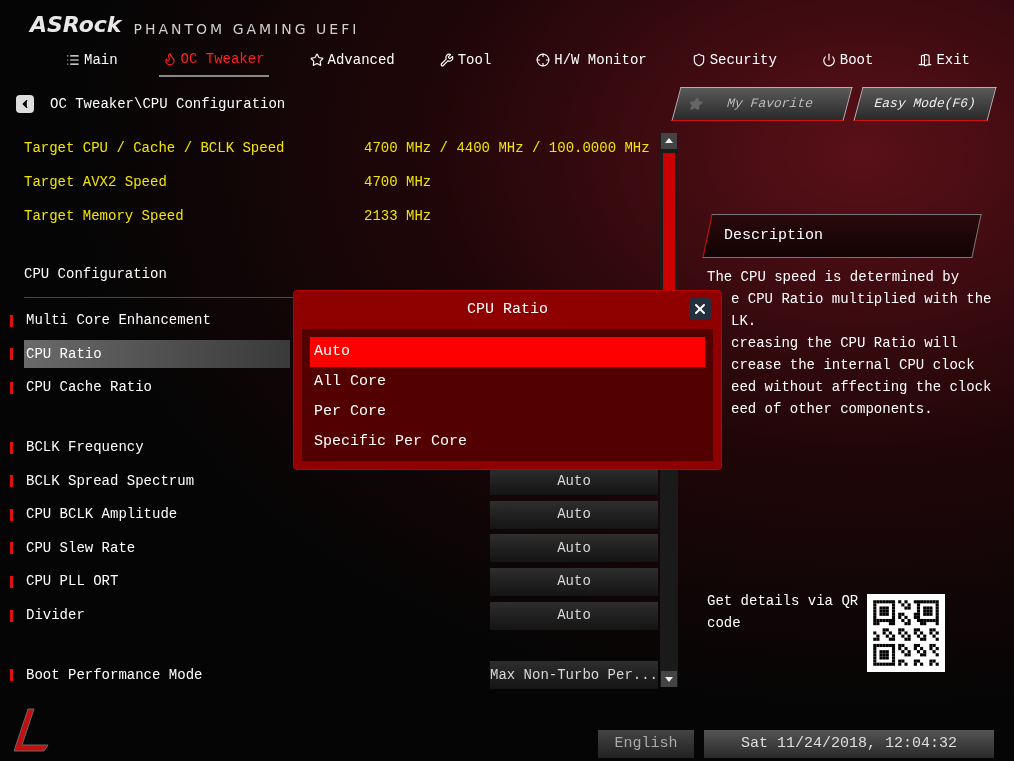 Image resolution: width=1014 pixels, height=761 pixels. I want to click on setting-label: Divider, so click(157, 615).